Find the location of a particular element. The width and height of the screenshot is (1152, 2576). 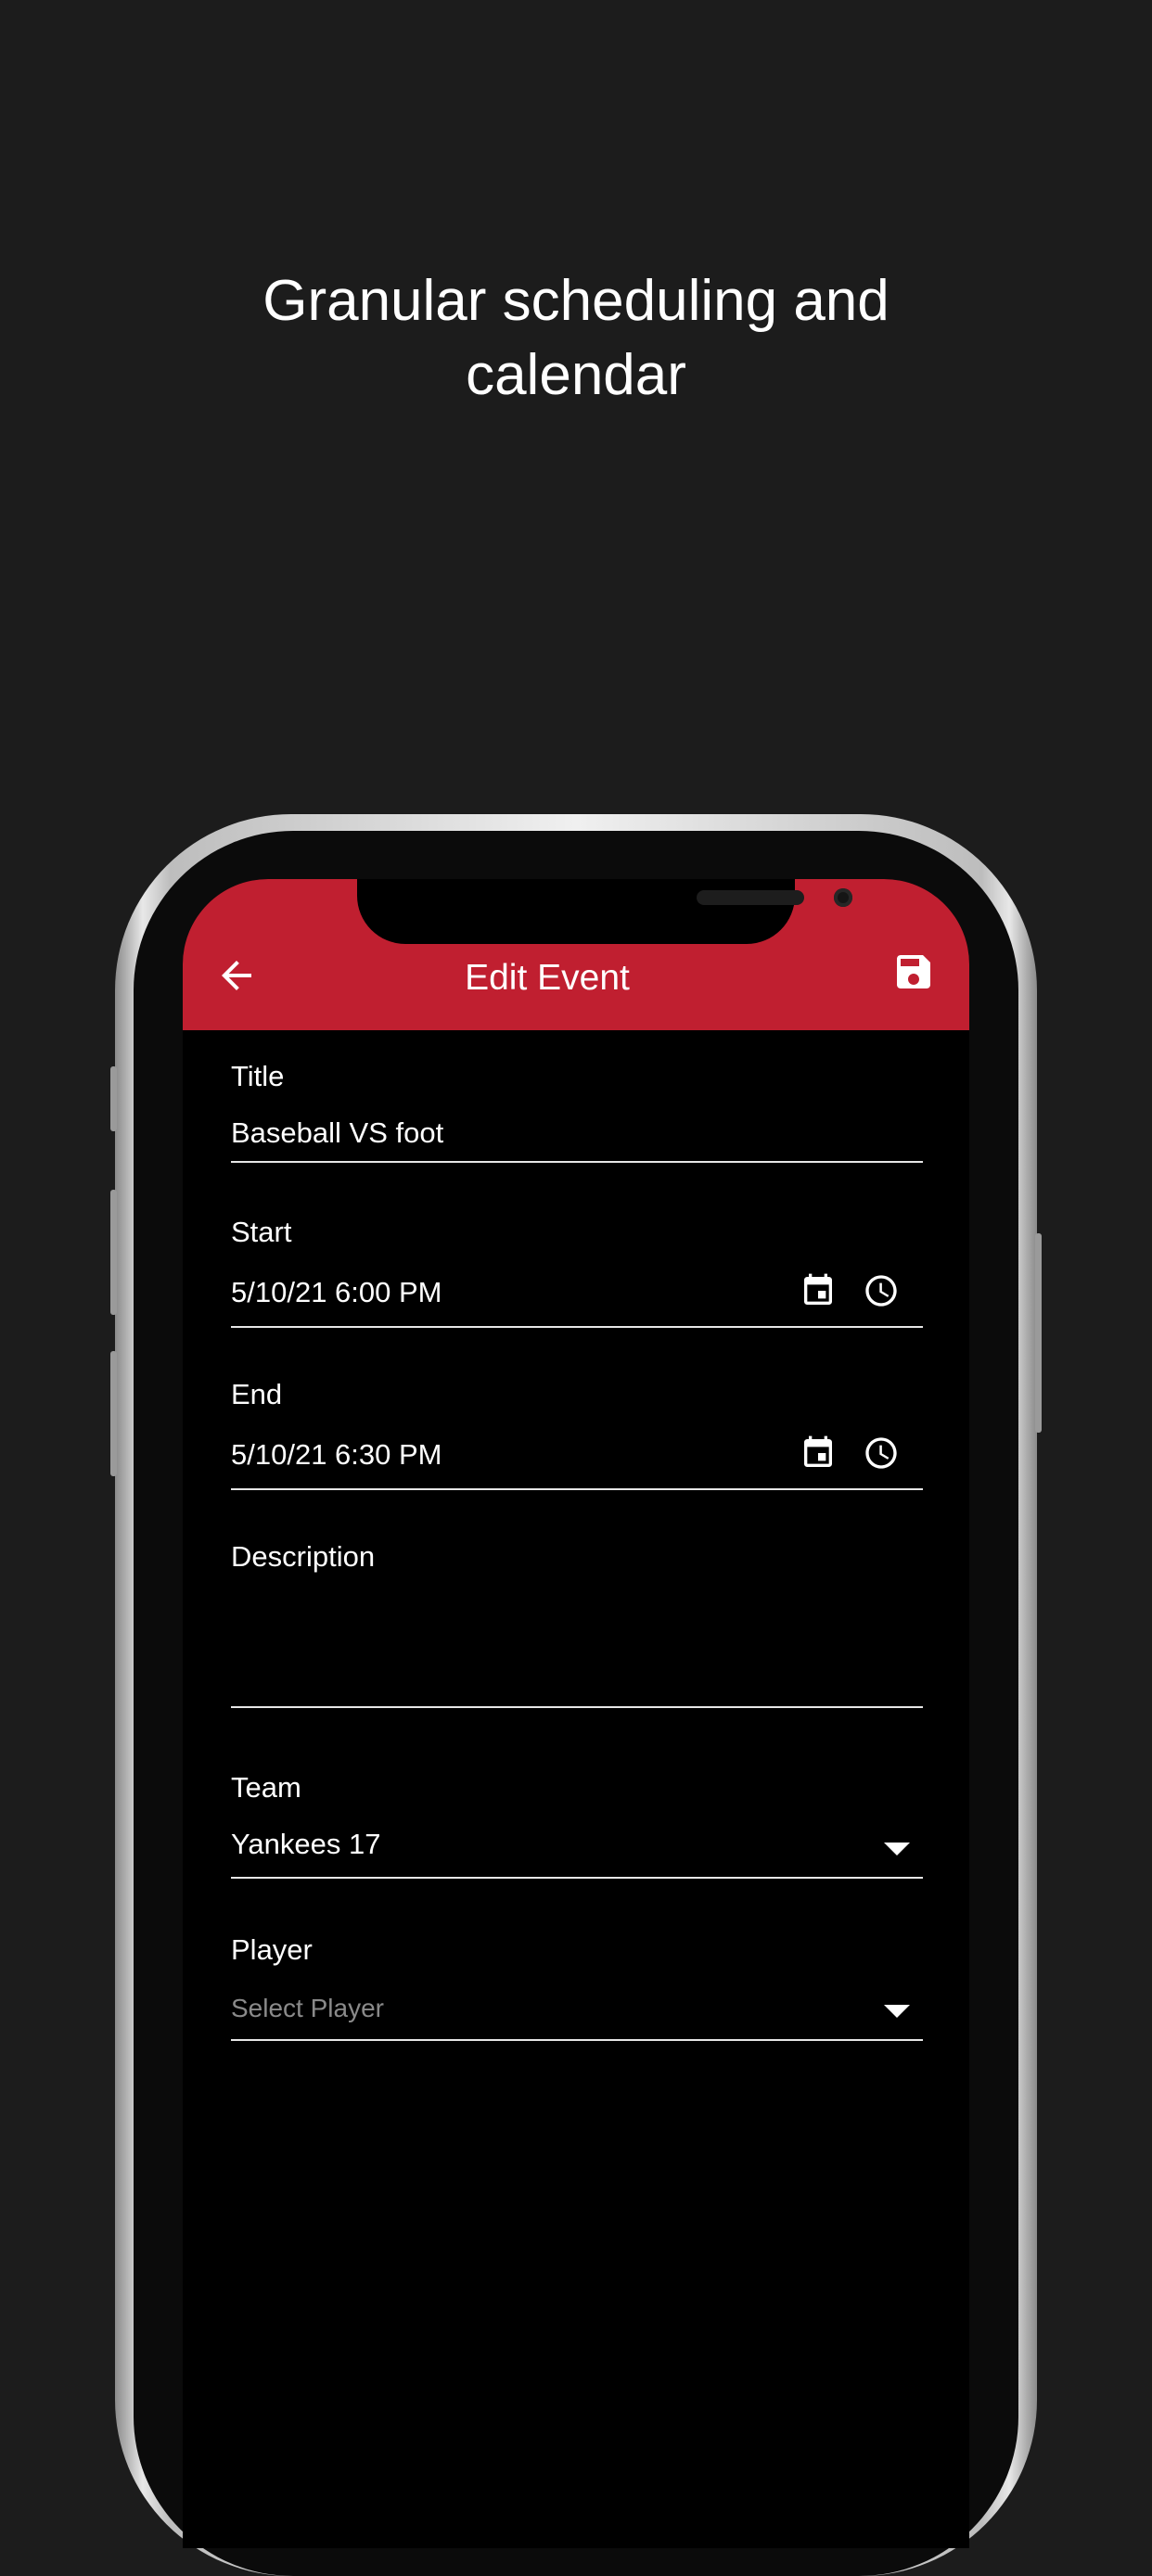

end-field: End 5/10/21 6:30 PM is located at coordinates (577, 1434).